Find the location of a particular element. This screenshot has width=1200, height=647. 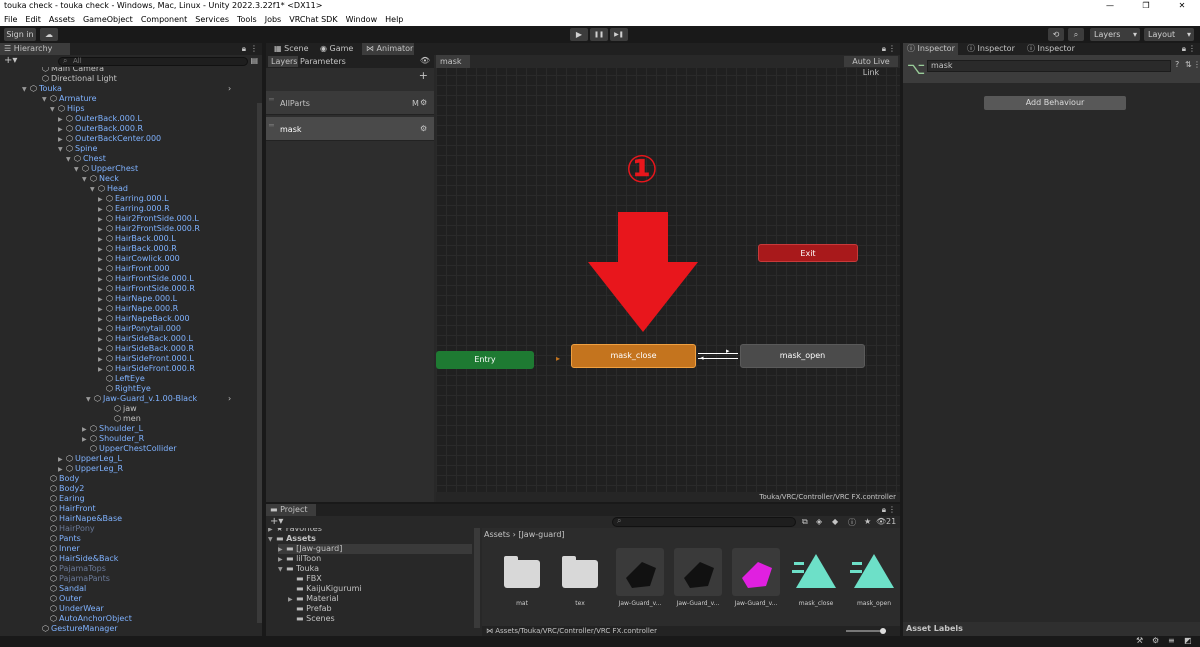

hierarchy-row: ▼ ⬡ Chest is located at coordinates (86, 159).